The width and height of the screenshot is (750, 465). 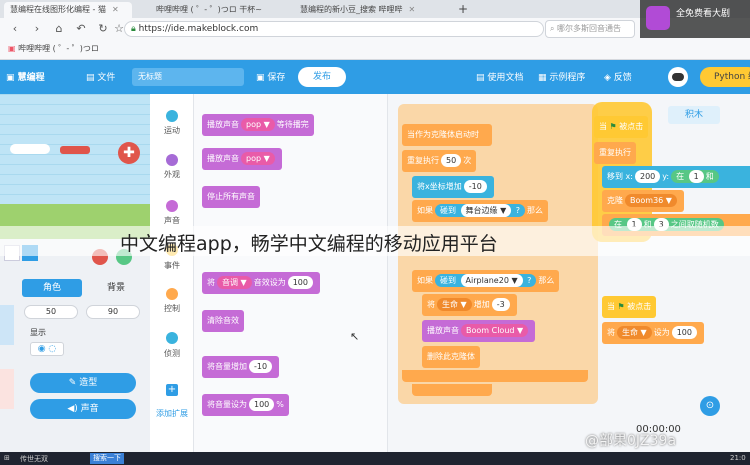 I want to click on palette-block-set-effect: 将音调 ▼ 音效设为 100, so click(x=261, y=283).